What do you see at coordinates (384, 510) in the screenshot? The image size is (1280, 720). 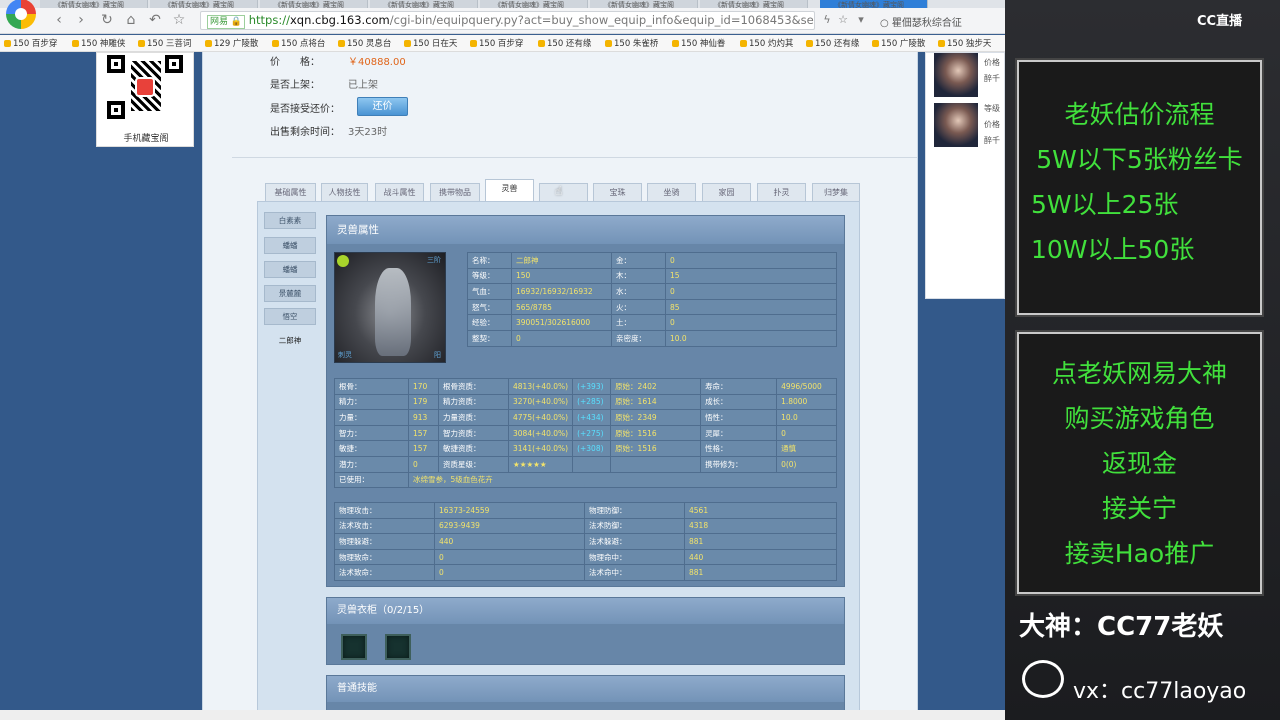 I see `table-cell: 物理攻击：` at bounding box center [384, 510].